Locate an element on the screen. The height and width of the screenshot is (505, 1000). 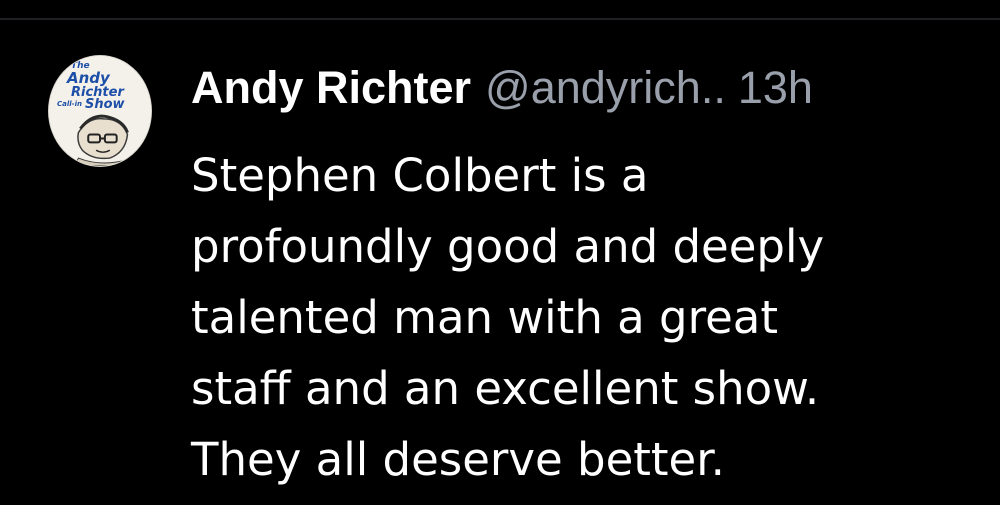
author-handle: @andyrich.. is located at coordinates (605, 88).